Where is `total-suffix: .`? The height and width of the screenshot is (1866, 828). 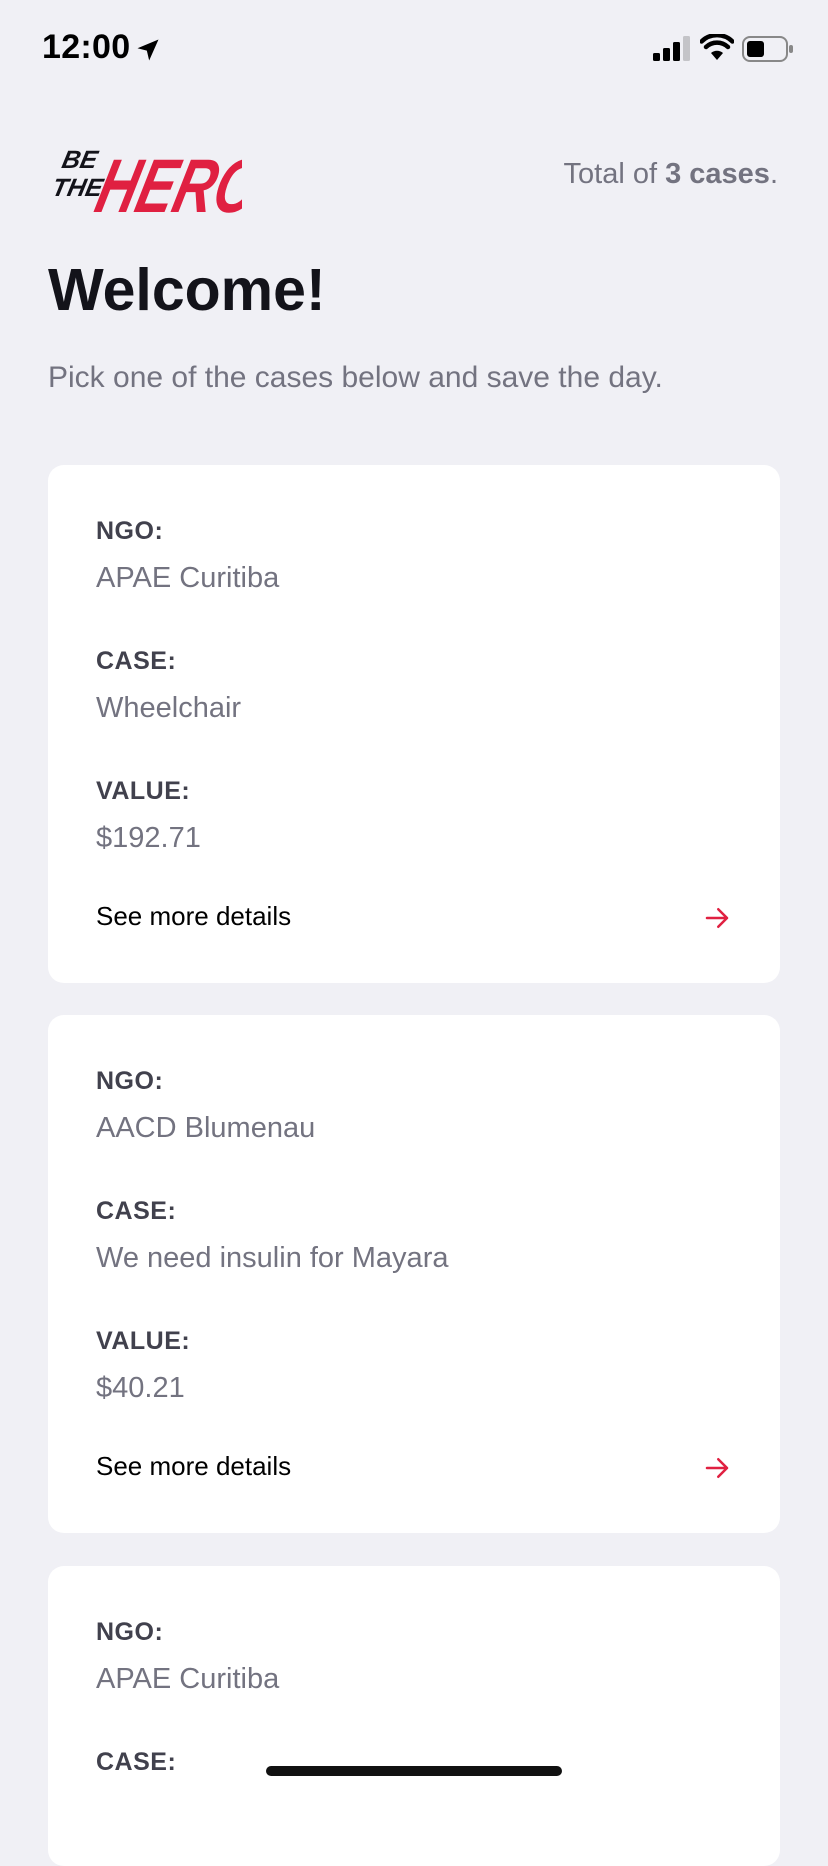
total-suffix: . is located at coordinates (773, 174).